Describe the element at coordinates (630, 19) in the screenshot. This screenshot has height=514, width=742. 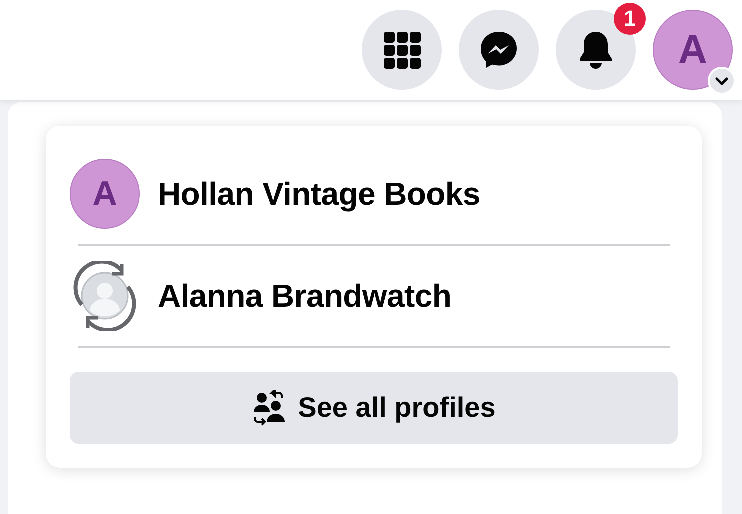
I see `notification-badge: 1` at that location.